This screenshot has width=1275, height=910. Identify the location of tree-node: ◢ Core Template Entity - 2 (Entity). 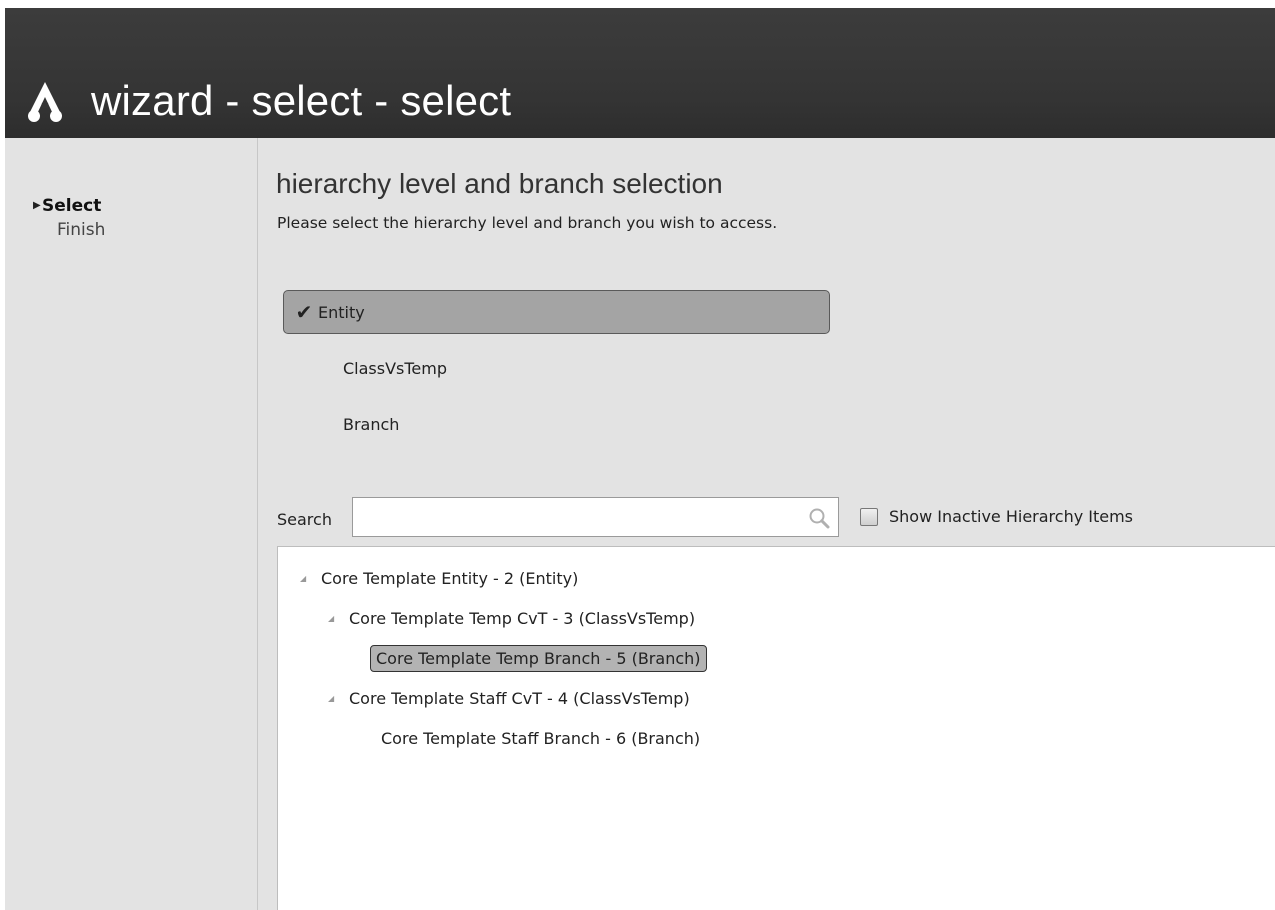
(441, 578).